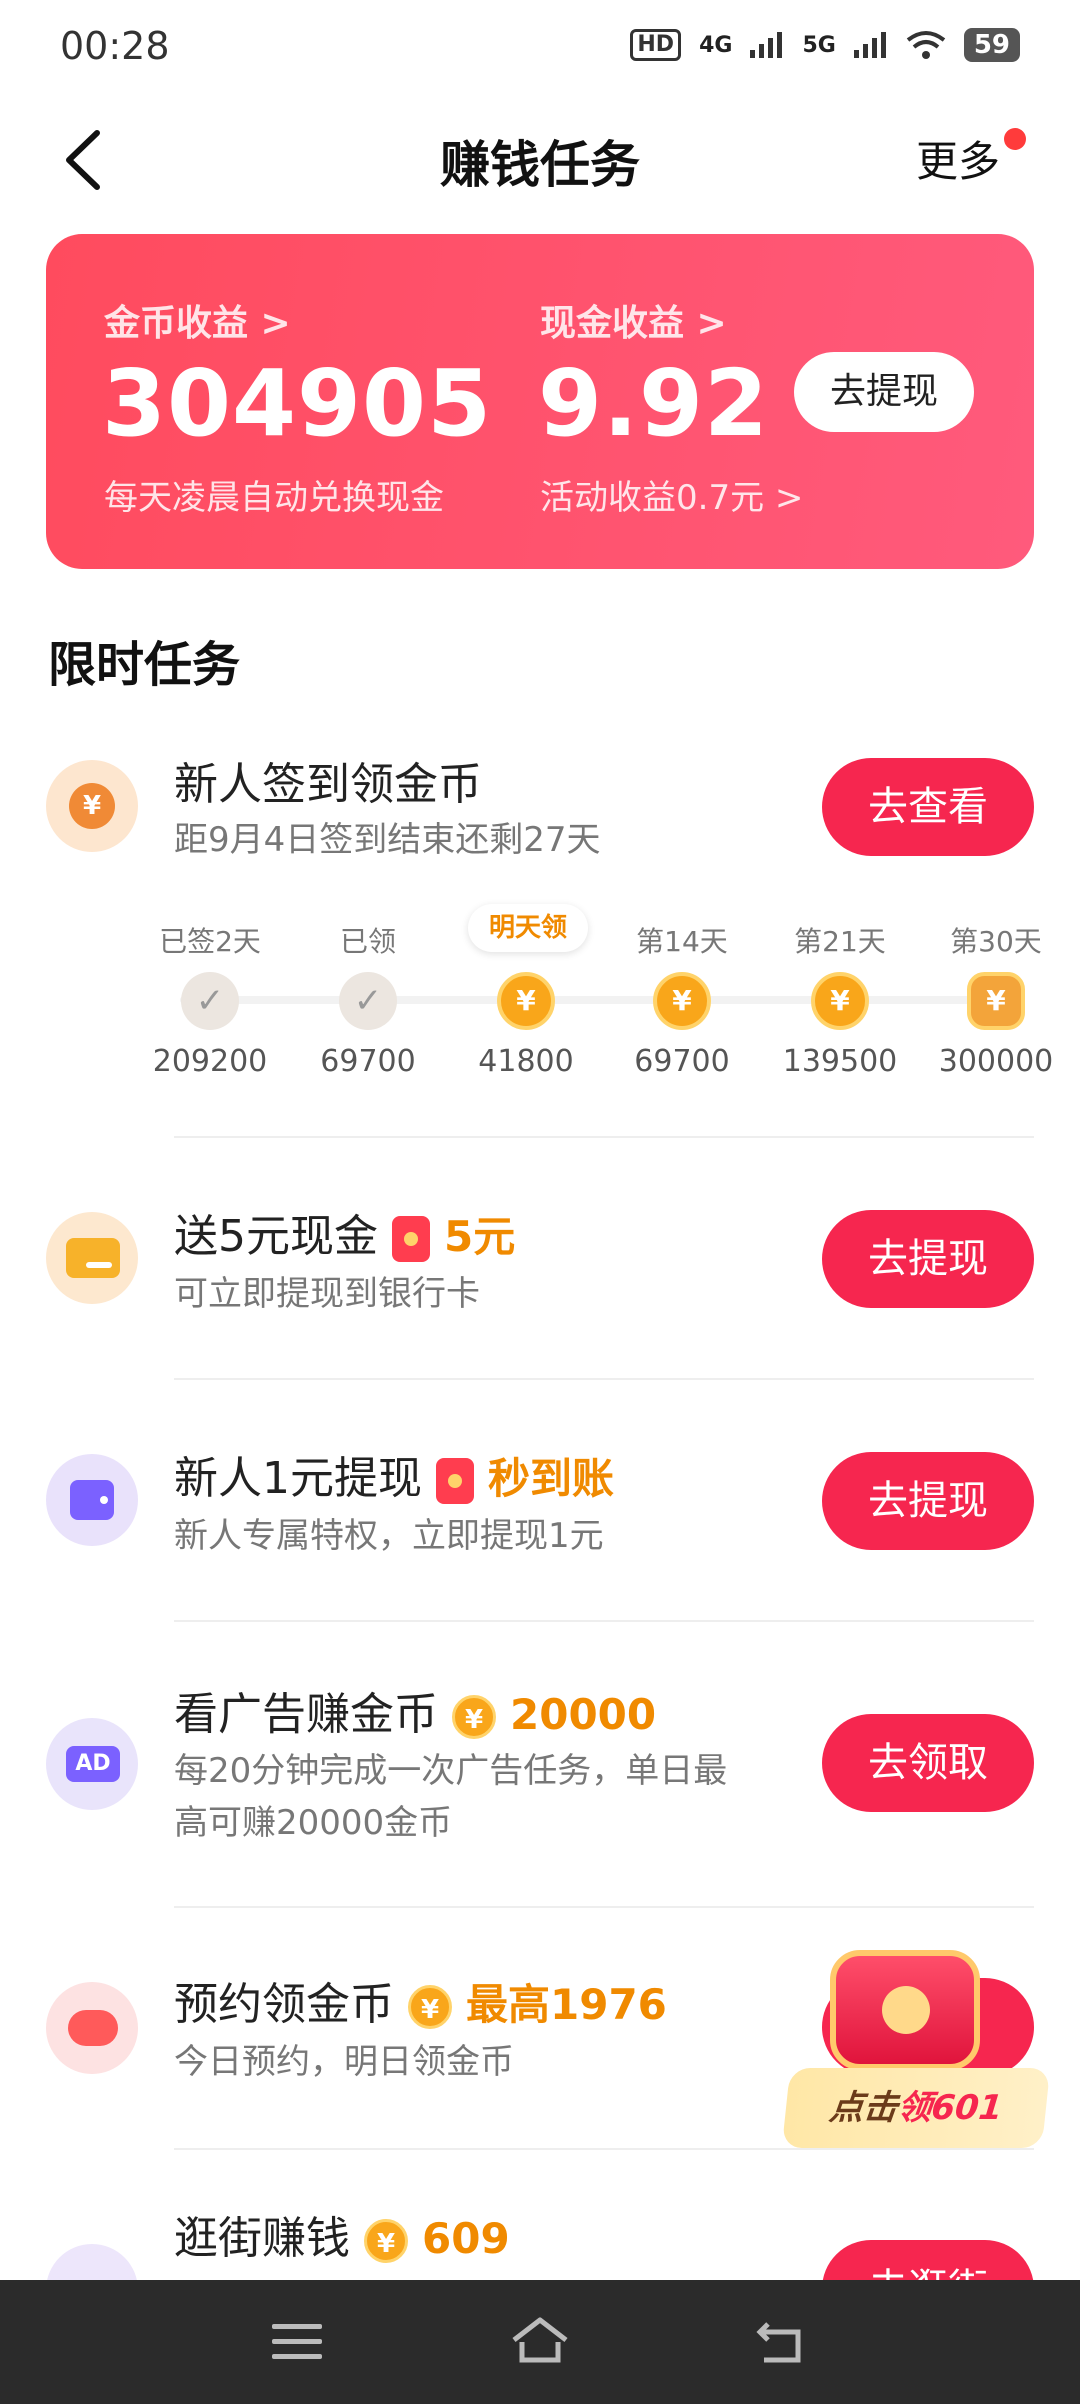 The width and height of the screenshot is (1080, 2404). I want to click on task-title: 预约领金币 ¥ 最高1976, so click(420, 2004).